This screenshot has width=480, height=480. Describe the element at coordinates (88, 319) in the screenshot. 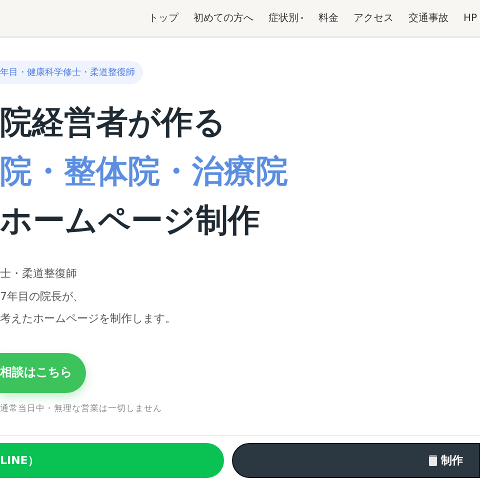

I see `body-text: 考えたホームページを制作します。` at that location.